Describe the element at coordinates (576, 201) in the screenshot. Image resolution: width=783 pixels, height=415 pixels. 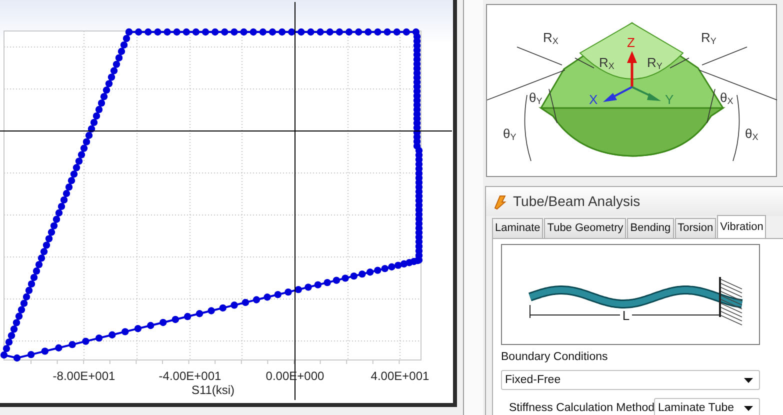
I see `window-title: Tube/Beam Analysis` at that location.